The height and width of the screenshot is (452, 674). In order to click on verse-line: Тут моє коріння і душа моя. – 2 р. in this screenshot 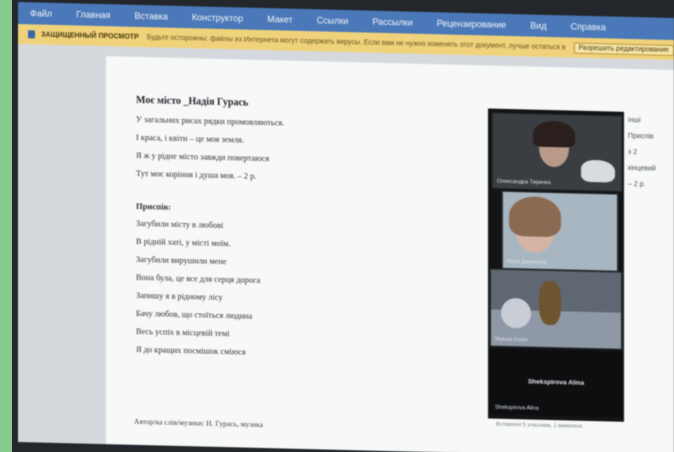, I will do `click(196, 174)`.